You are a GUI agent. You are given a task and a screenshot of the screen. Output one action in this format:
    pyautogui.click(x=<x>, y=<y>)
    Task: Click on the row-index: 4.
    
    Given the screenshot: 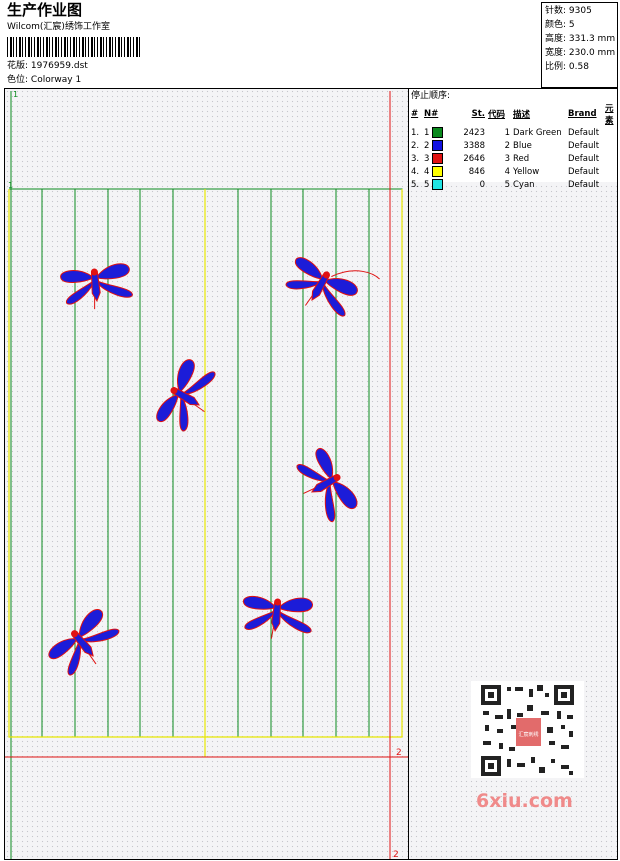 What is the action you would take?
    pyautogui.click(x=415, y=171)
    